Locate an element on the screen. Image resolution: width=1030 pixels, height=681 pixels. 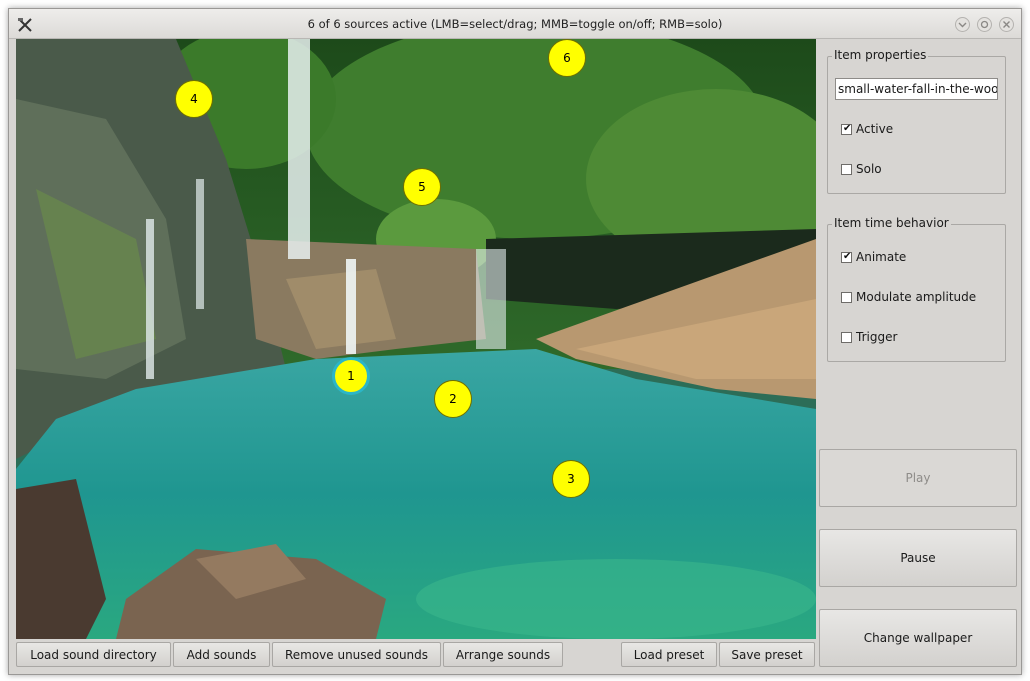
solo-checkbox: Solo is located at coordinates (861, 169).